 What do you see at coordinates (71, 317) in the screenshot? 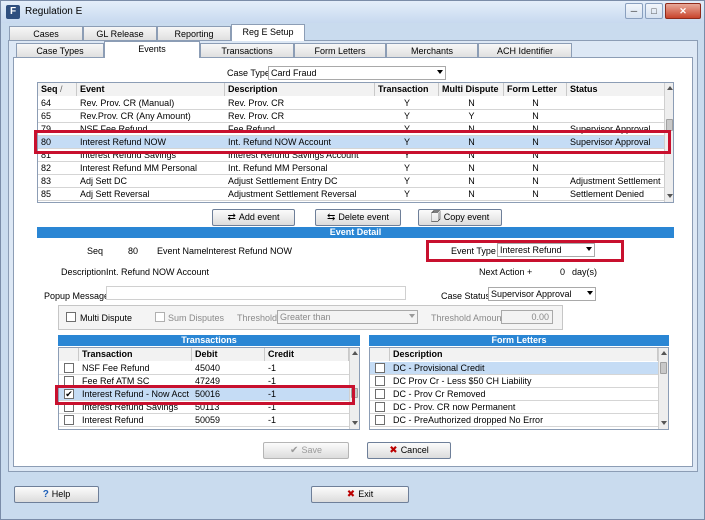
I see `multi-dispute-checkbox` at bounding box center [71, 317].